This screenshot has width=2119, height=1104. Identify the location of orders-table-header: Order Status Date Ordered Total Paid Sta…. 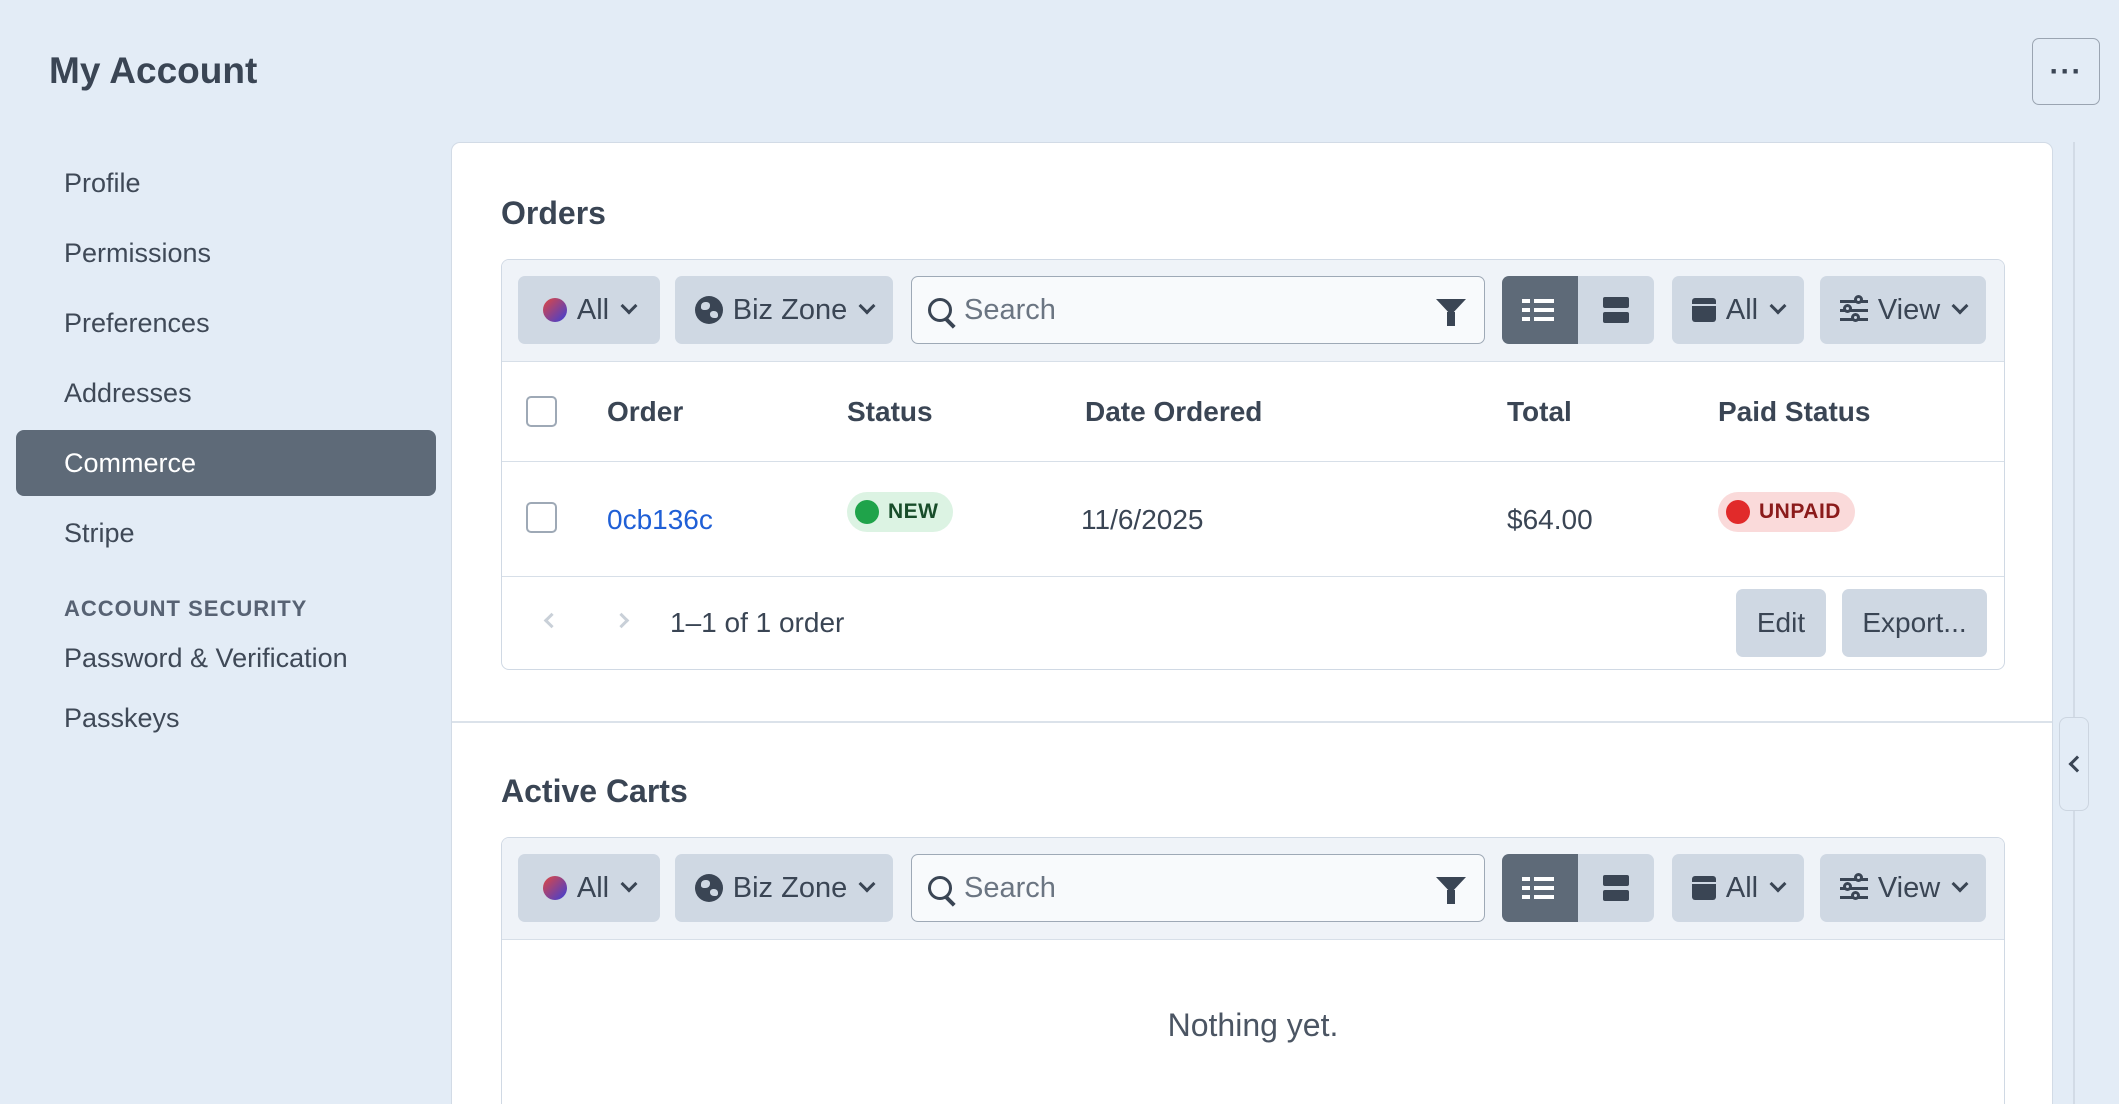
(1253, 412).